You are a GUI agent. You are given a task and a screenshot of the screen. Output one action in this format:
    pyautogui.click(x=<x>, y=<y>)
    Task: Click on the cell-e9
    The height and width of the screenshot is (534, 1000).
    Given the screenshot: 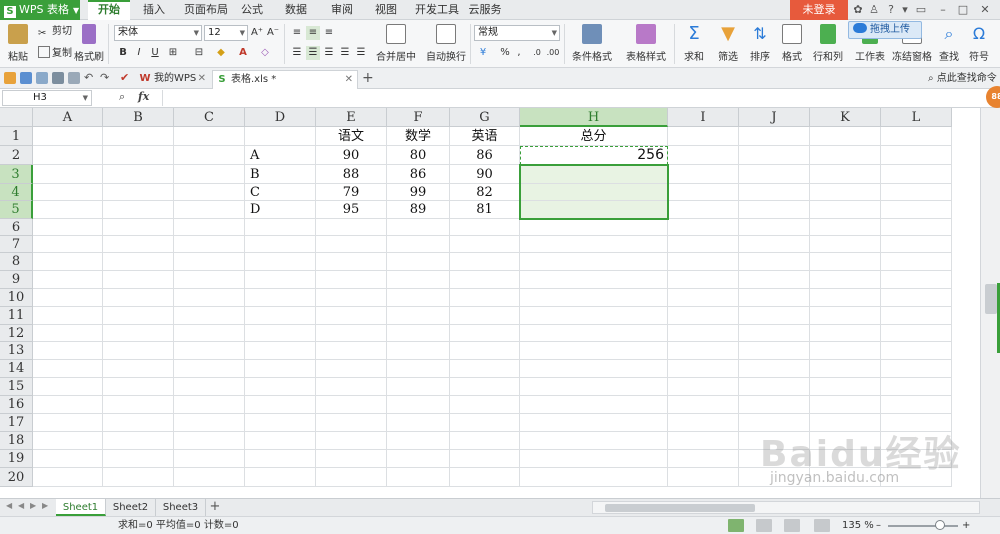 What is the action you would take?
    pyautogui.click(x=351, y=280)
    